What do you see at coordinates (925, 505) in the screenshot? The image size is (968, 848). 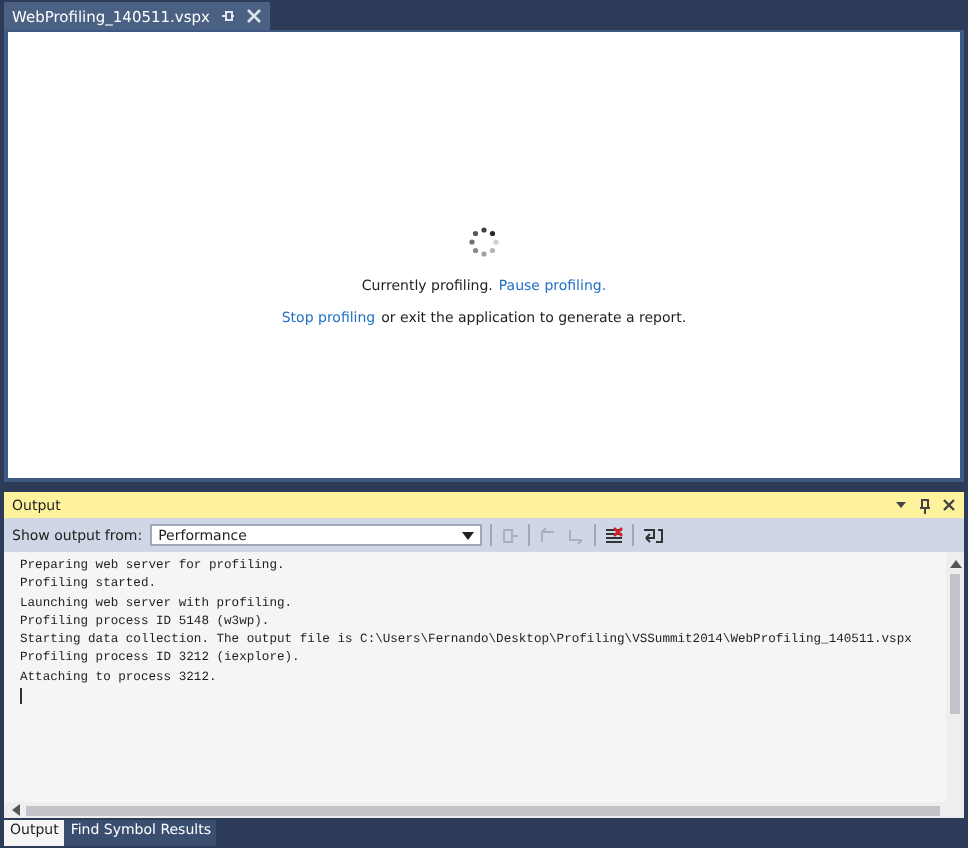 I see `pin-icon` at bounding box center [925, 505].